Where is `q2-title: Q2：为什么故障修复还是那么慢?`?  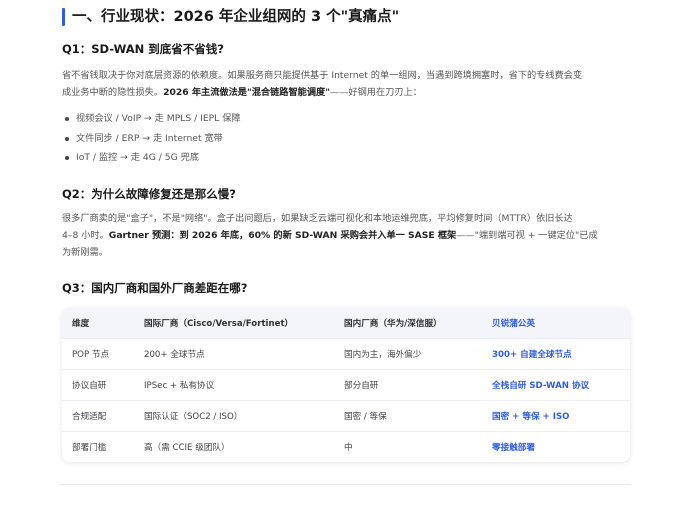 q2-title: Q2：为什么故障修复还是那么慢? is located at coordinates (149, 194).